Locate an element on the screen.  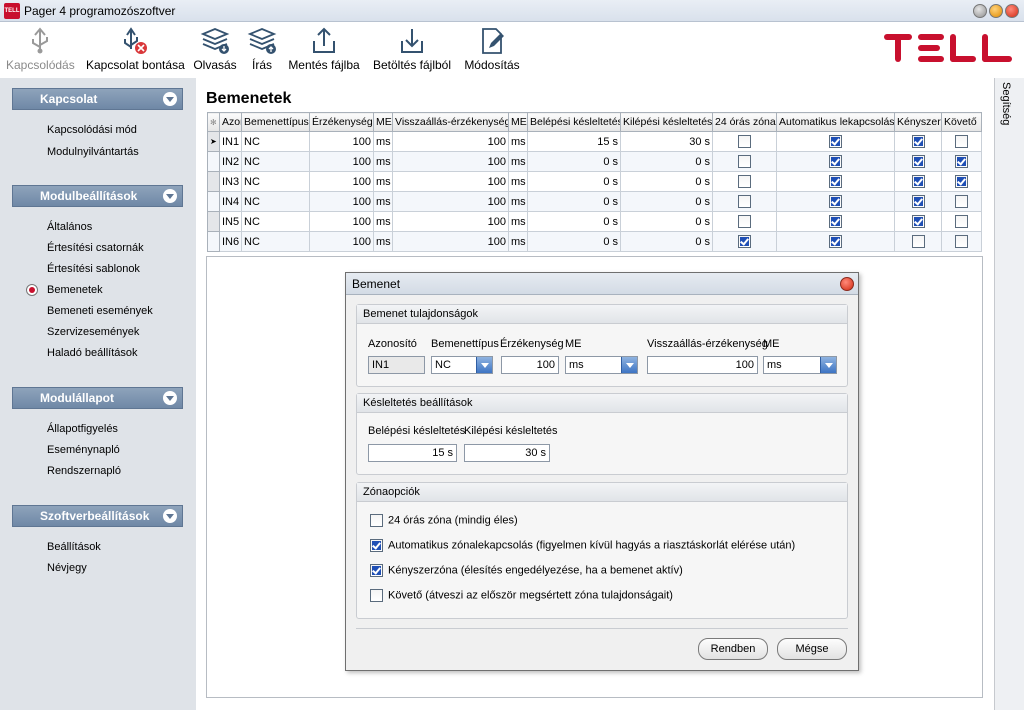
sidebar-item-ertesitesi-sablonok: Értesítési sablonok is located at coordinates (93, 269).